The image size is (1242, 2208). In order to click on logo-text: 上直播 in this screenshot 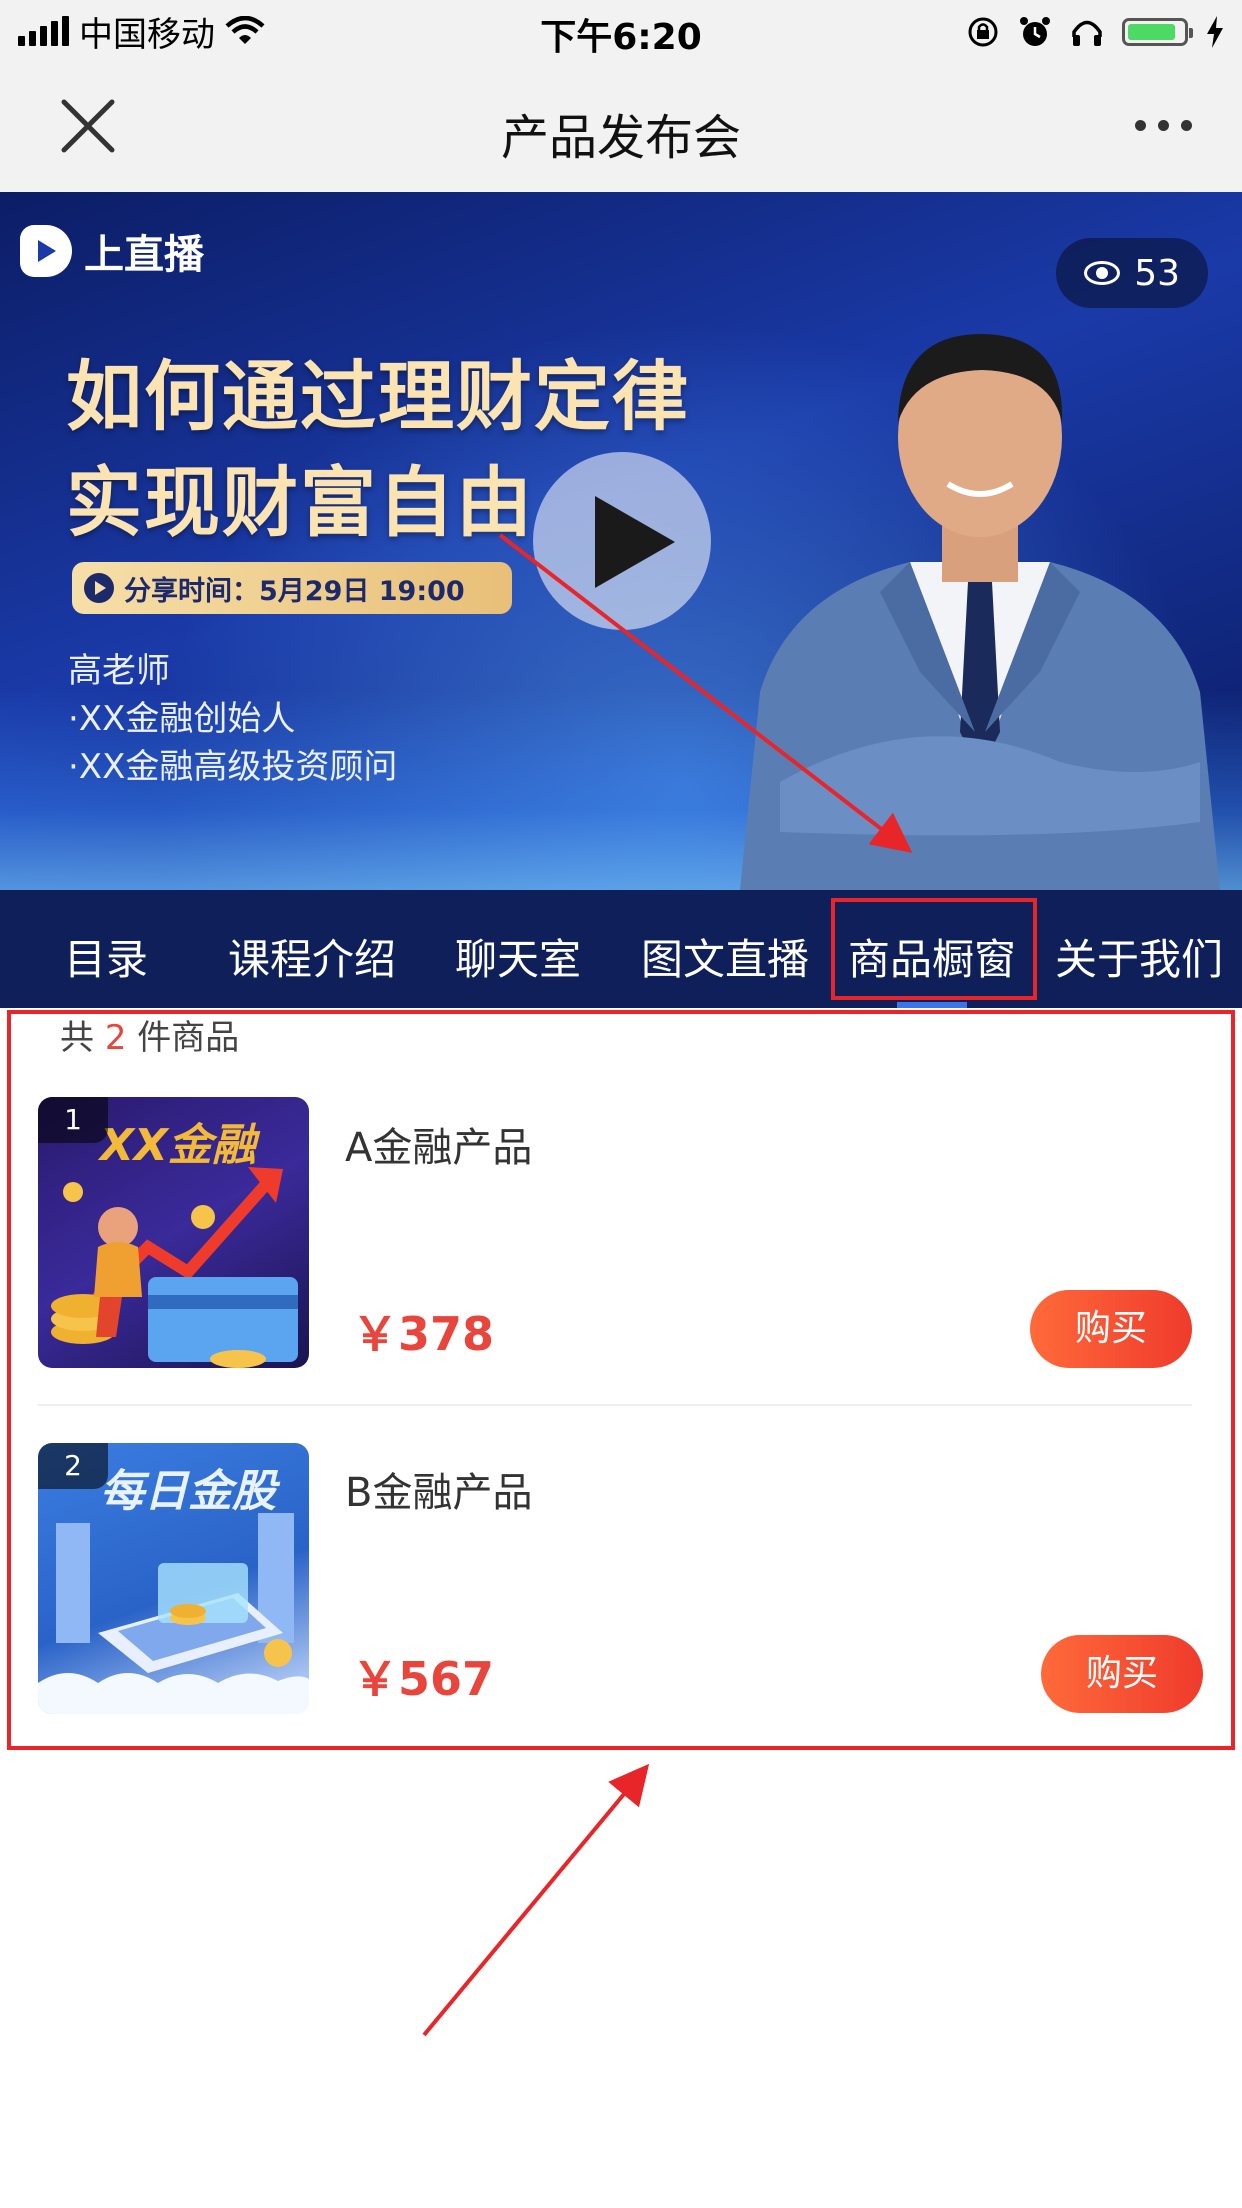, I will do `click(144, 255)`.